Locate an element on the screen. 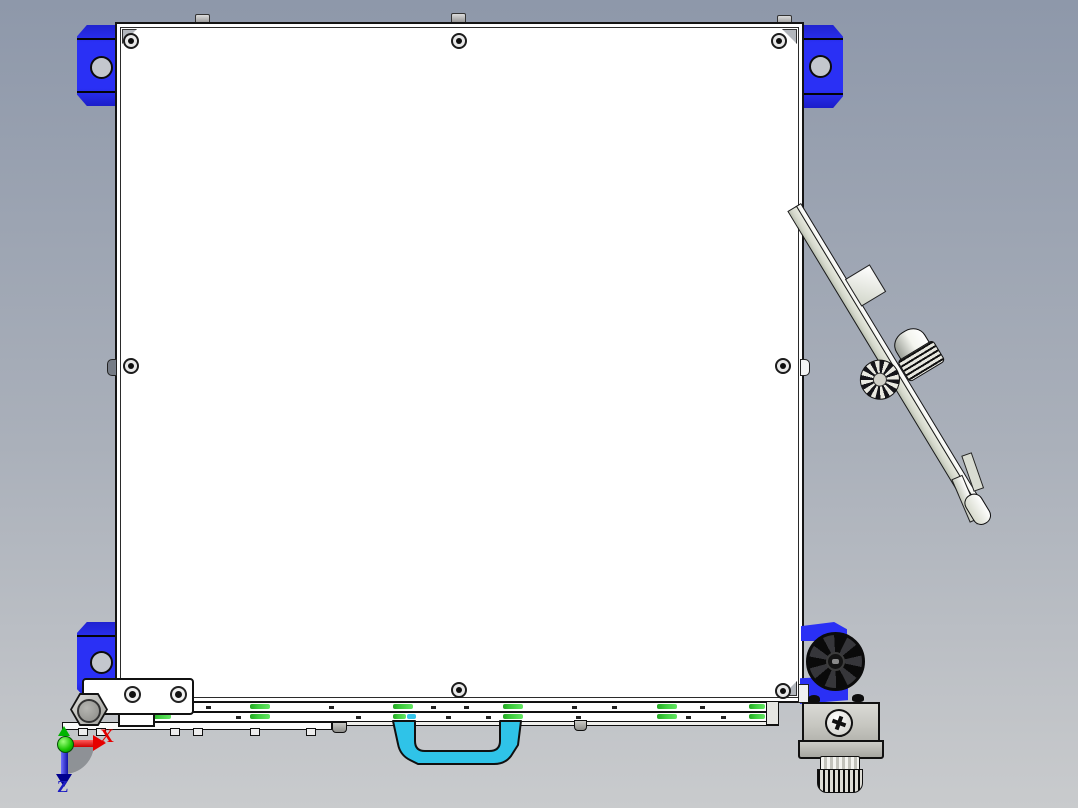  corner-bracket-top-left is located at coordinates (97, 65).